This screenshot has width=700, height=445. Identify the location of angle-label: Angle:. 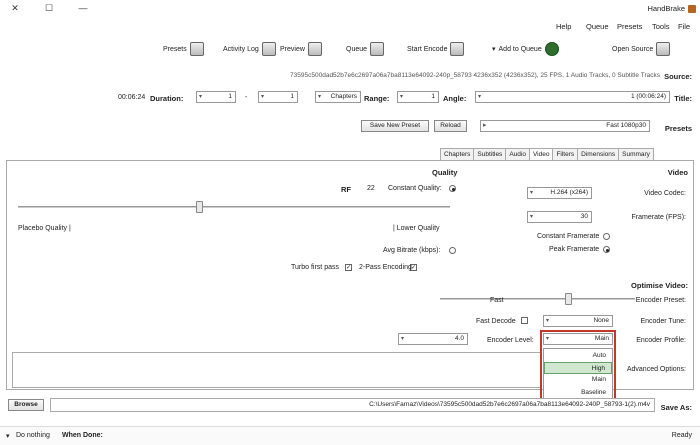
(455, 98).